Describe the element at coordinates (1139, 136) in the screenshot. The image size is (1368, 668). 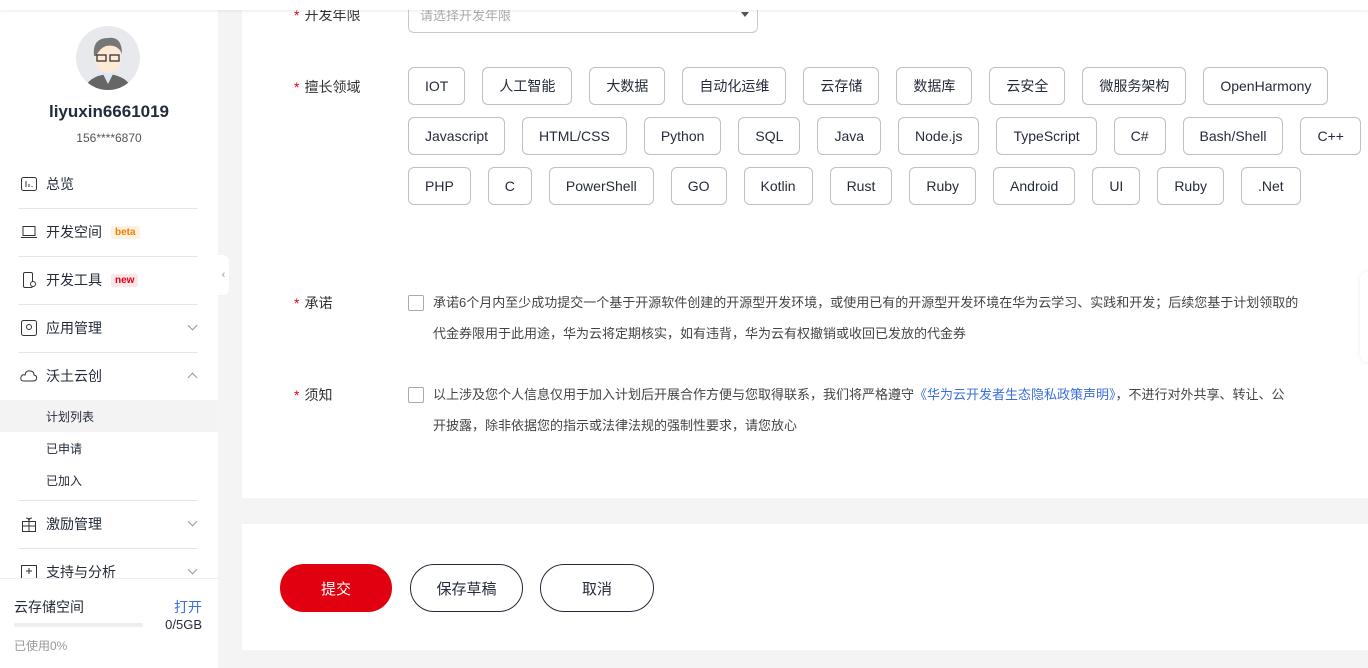
I see `domain-tag: C#` at that location.